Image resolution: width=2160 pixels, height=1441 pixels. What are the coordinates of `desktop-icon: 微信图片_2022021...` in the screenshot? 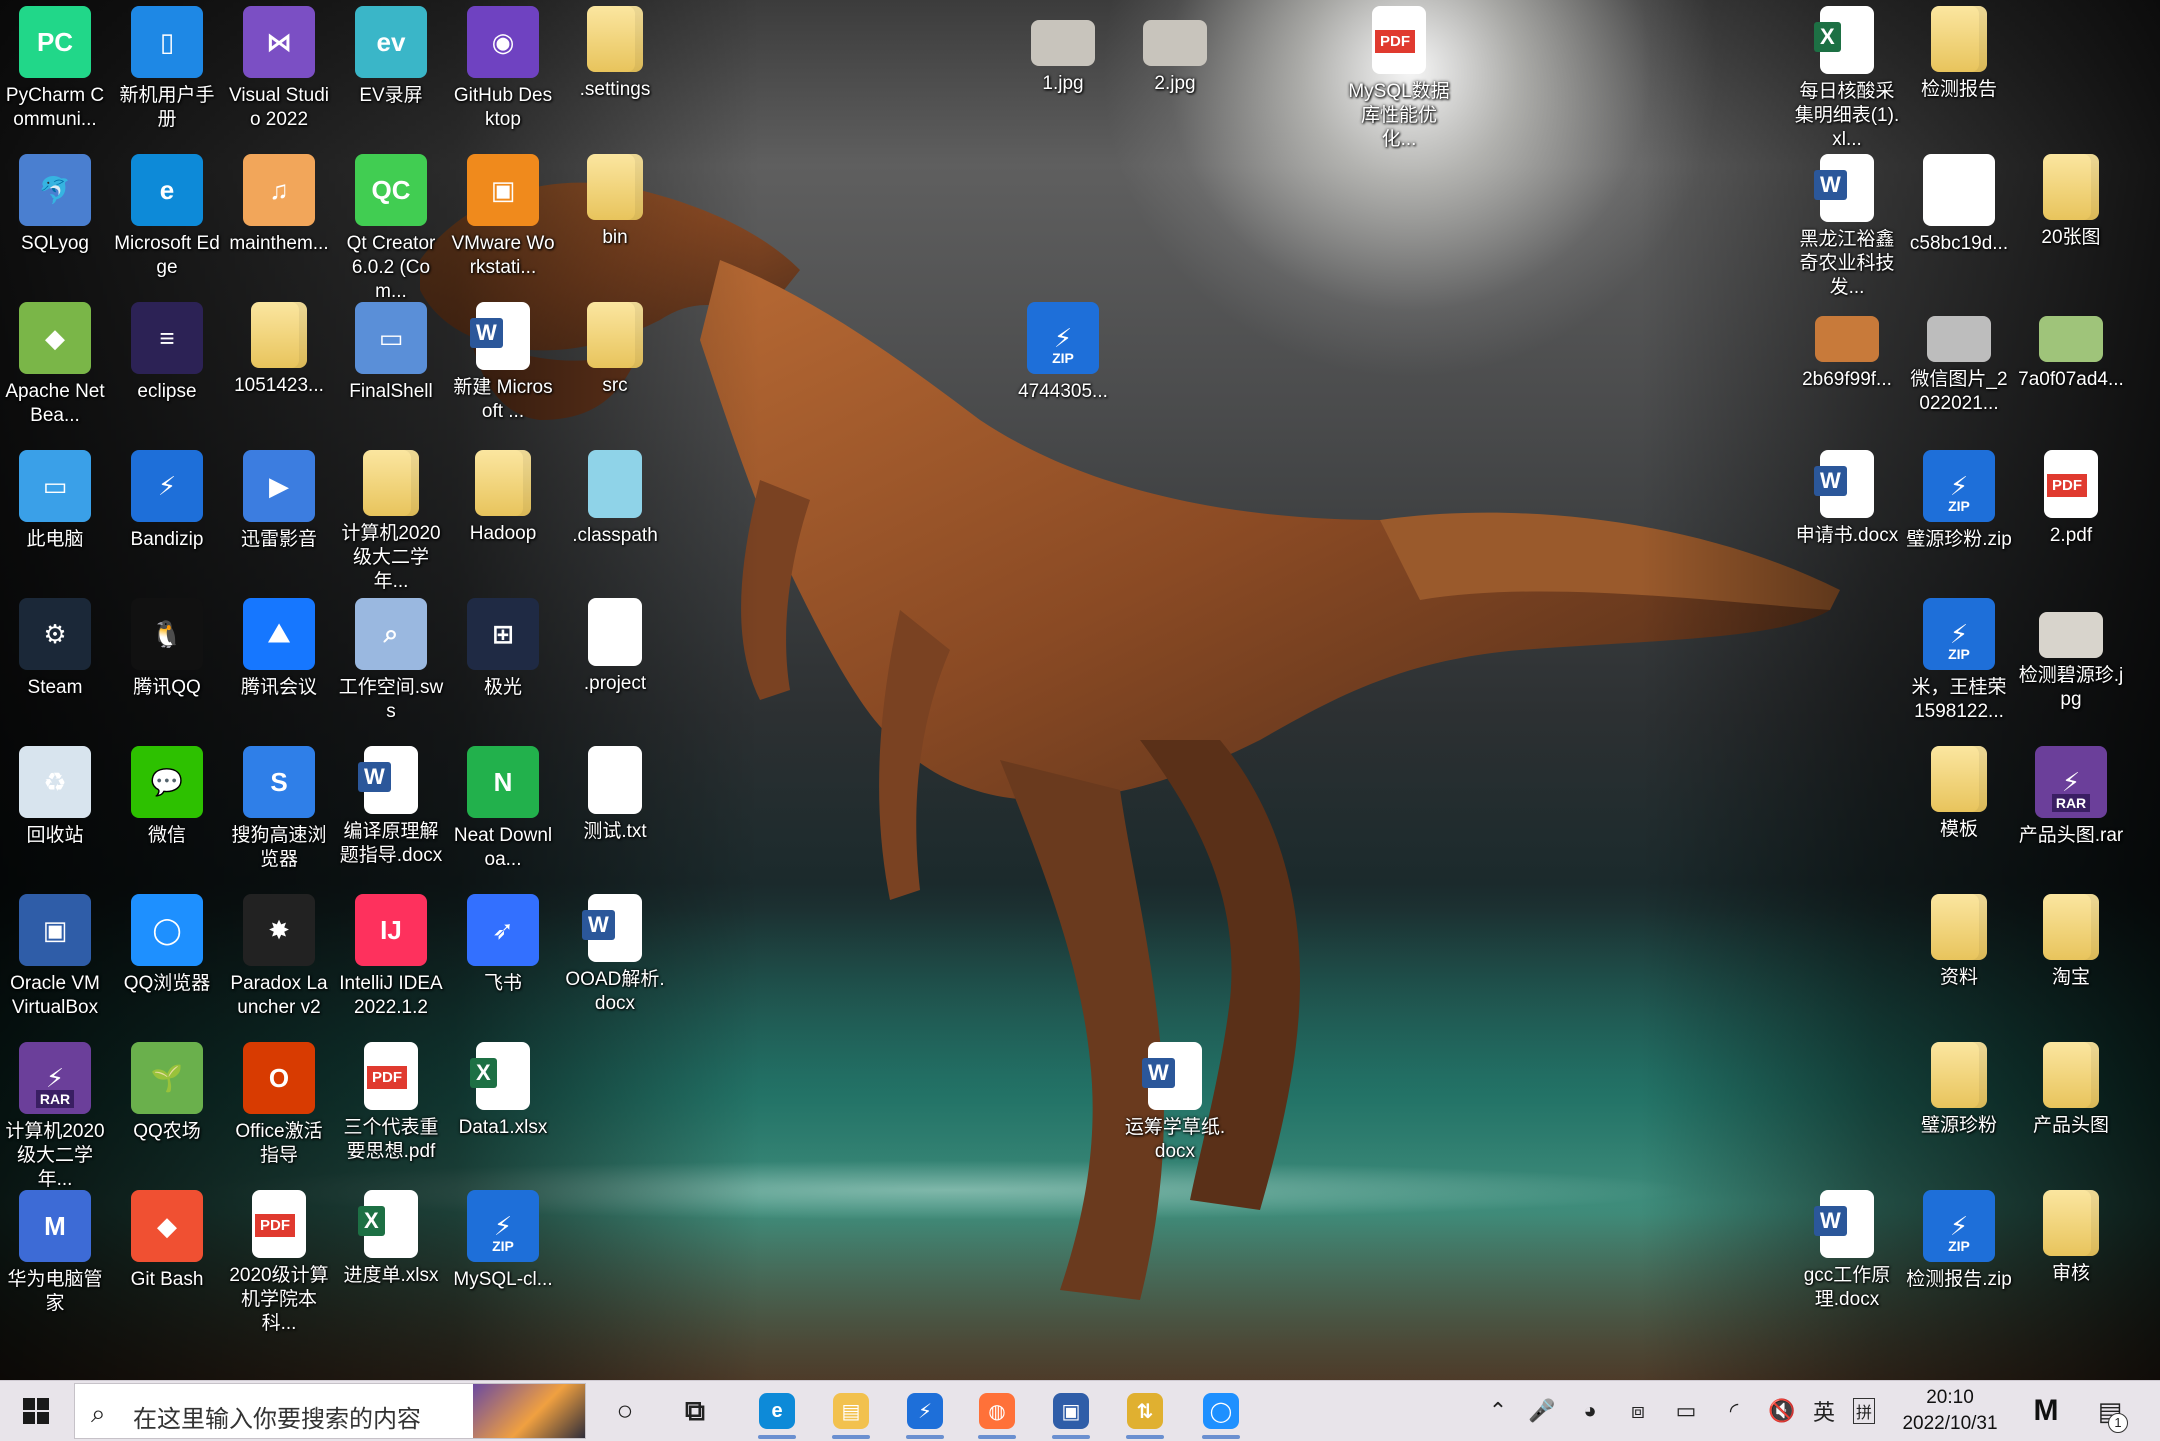 It's located at (1959, 368).